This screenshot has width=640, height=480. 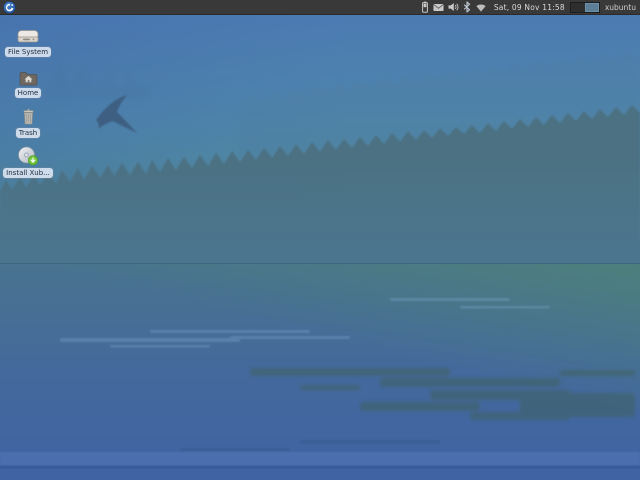 I want to click on bottom-light-band, so click(x=320, y=458).